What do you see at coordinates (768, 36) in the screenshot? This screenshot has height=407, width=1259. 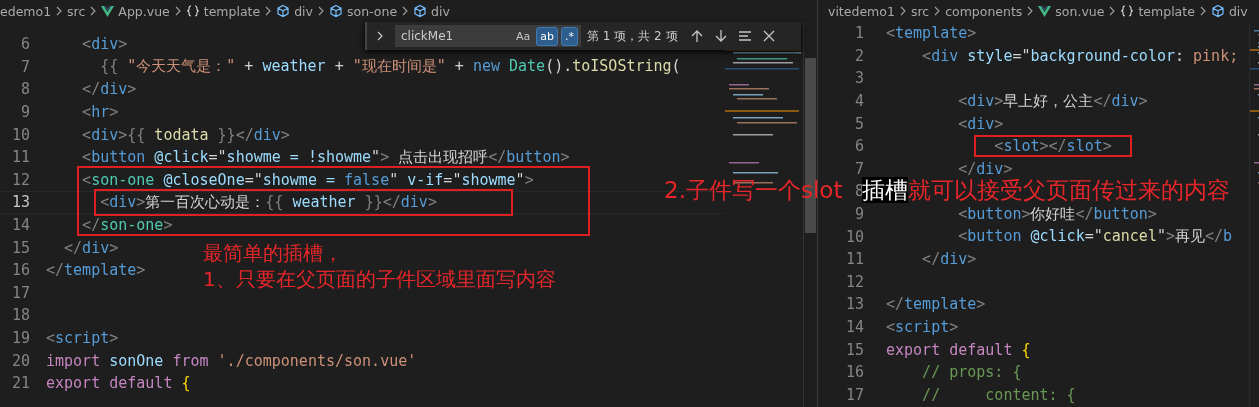 I see `close-icon` at bounding box center [768, 36].